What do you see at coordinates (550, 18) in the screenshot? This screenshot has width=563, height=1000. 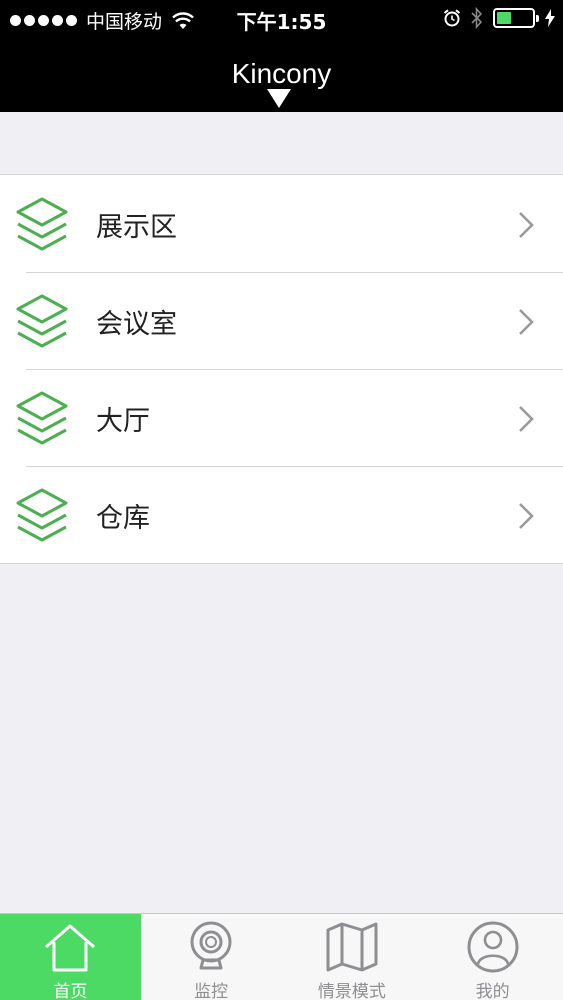 I see `charging-icon` at bounding box center [550, 18].